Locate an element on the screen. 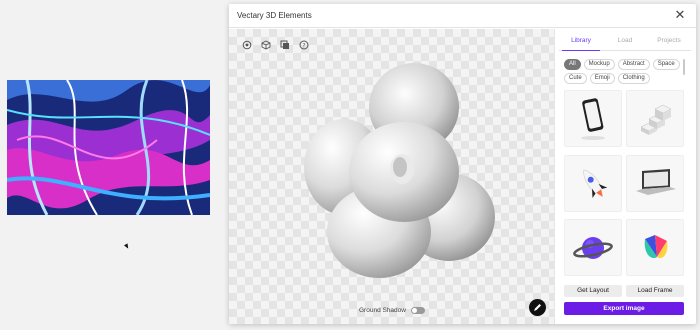 Image resolution: width=700 pixels, height=330 pixels. tab-library: Library is located at coordinates (581, 44).